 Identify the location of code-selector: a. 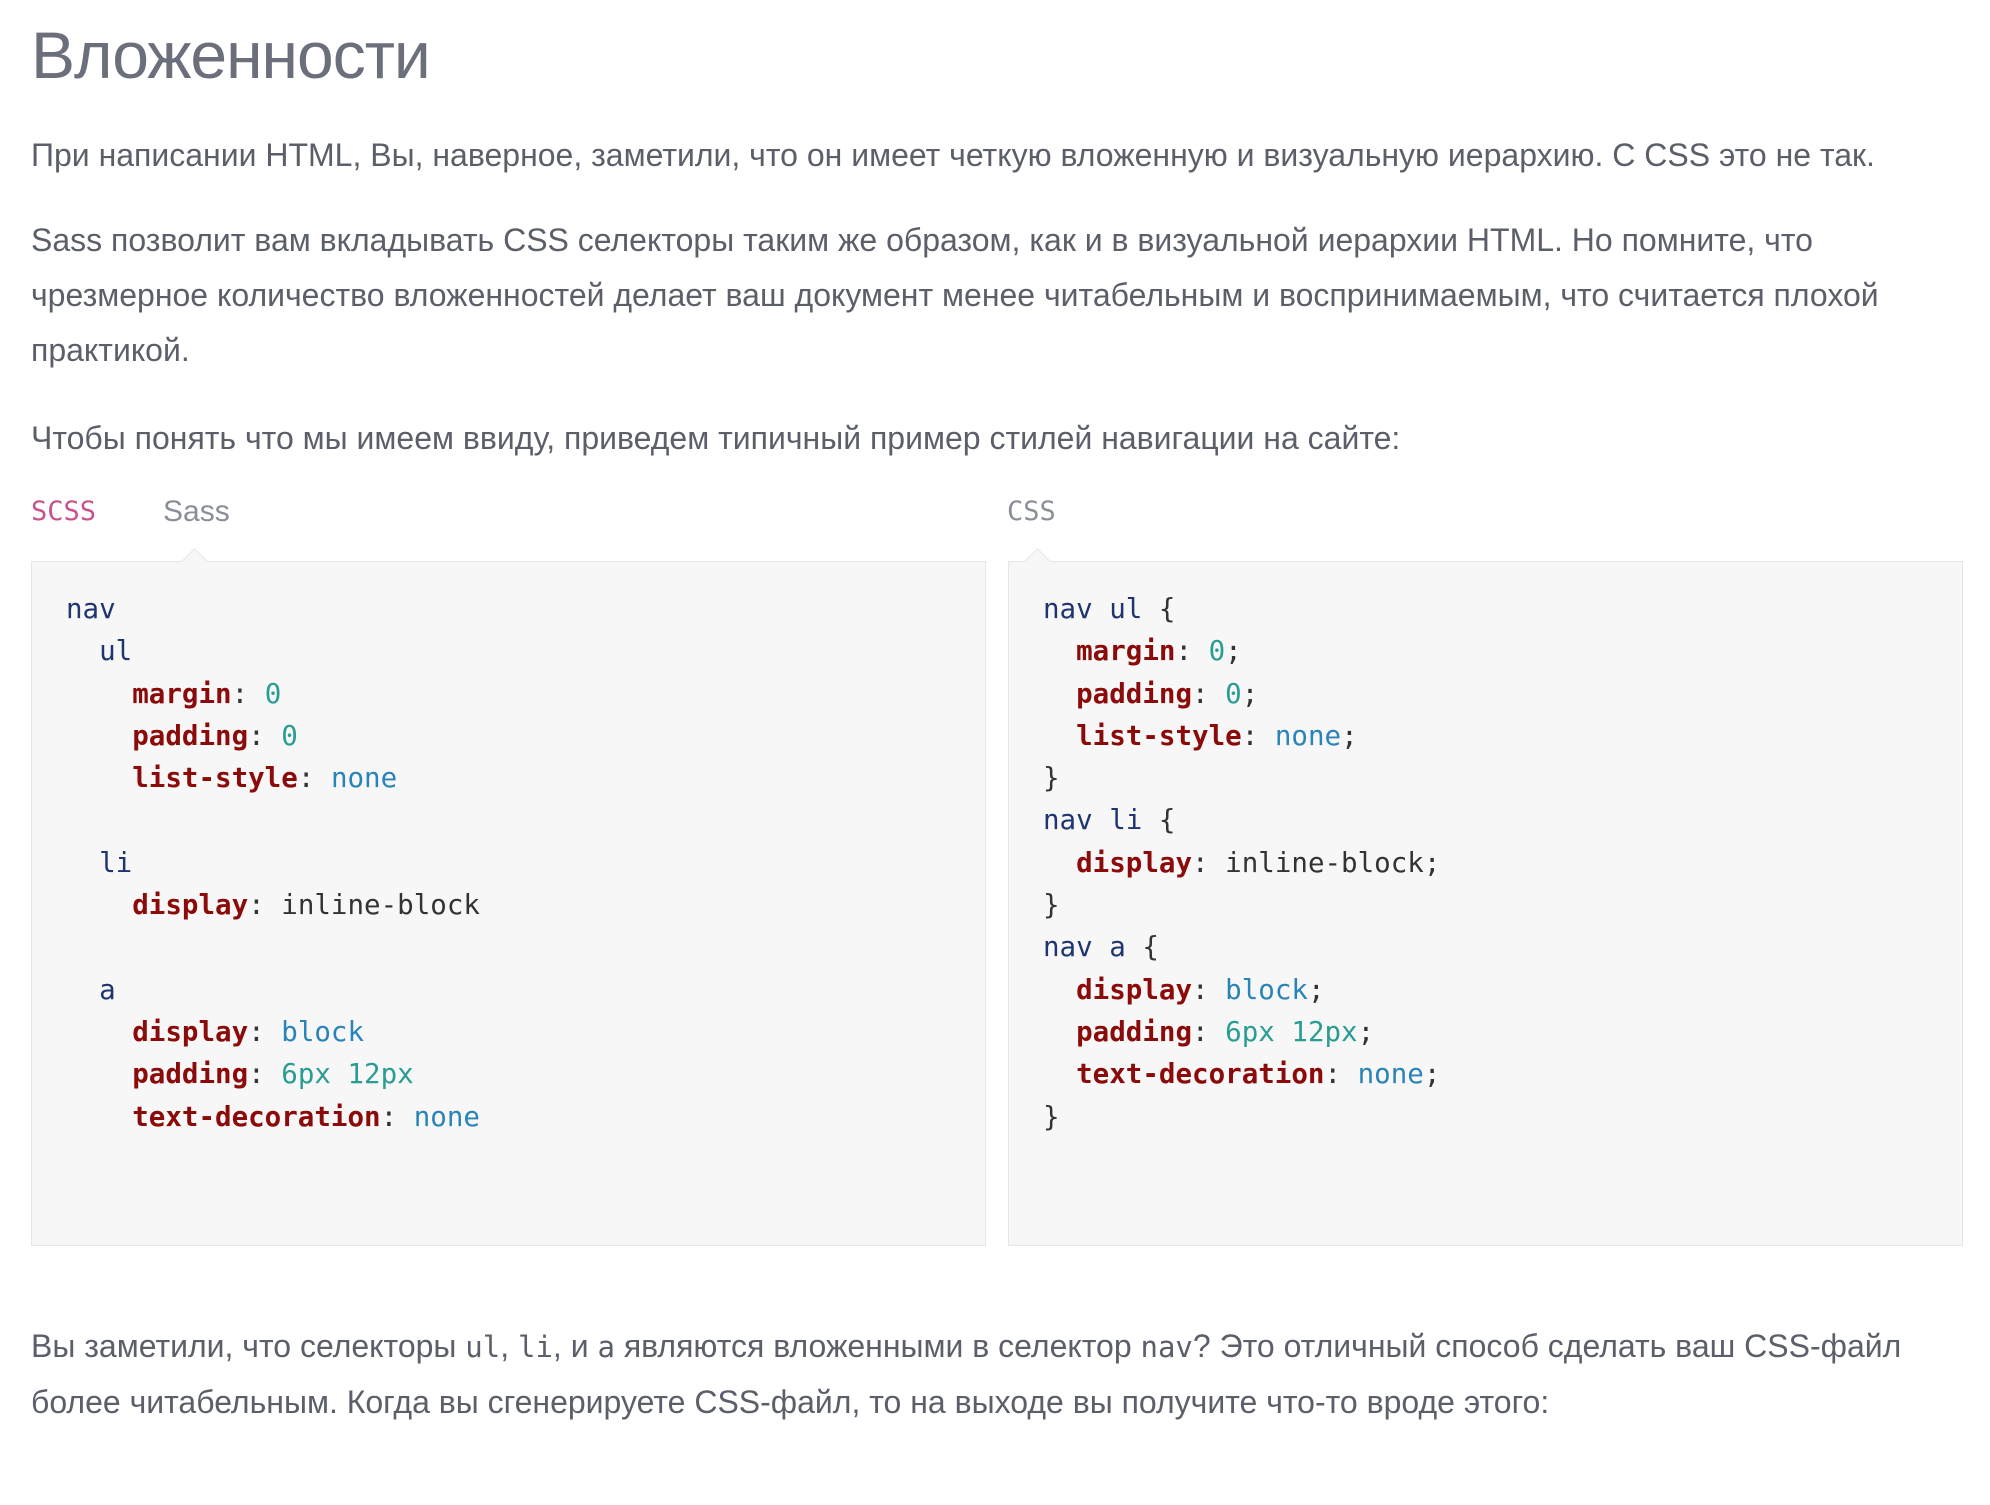
(107, 989).